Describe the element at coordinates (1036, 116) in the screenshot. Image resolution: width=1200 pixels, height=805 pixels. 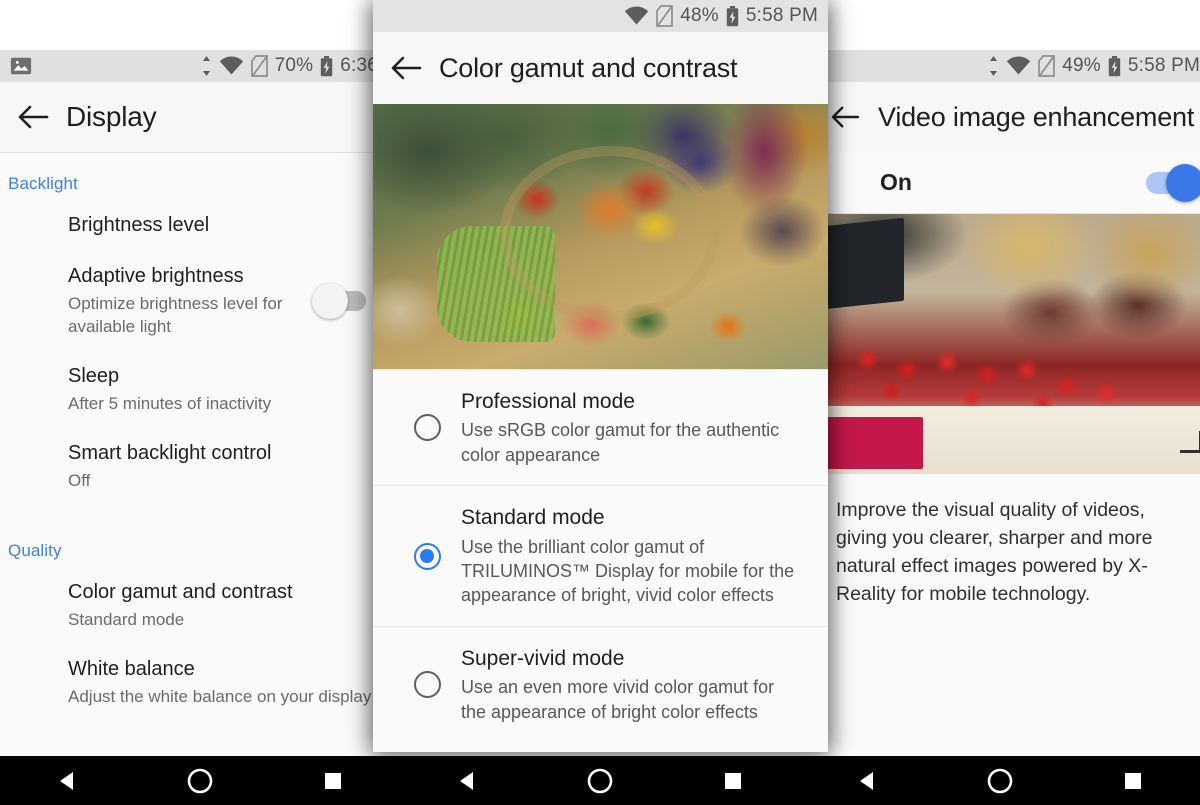
I see `page-title-right: Video image enhancement` at that location.